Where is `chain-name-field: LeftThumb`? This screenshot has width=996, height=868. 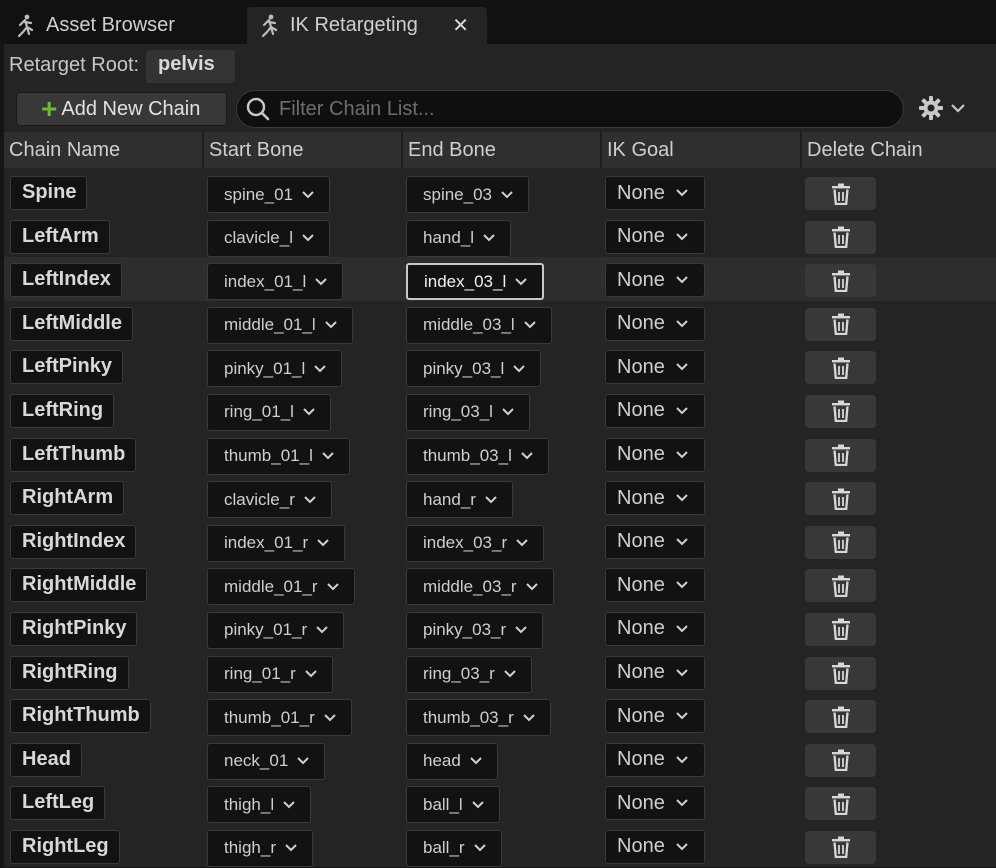 chain-name-field: LeftThumb is located at coordinates (73, 454).